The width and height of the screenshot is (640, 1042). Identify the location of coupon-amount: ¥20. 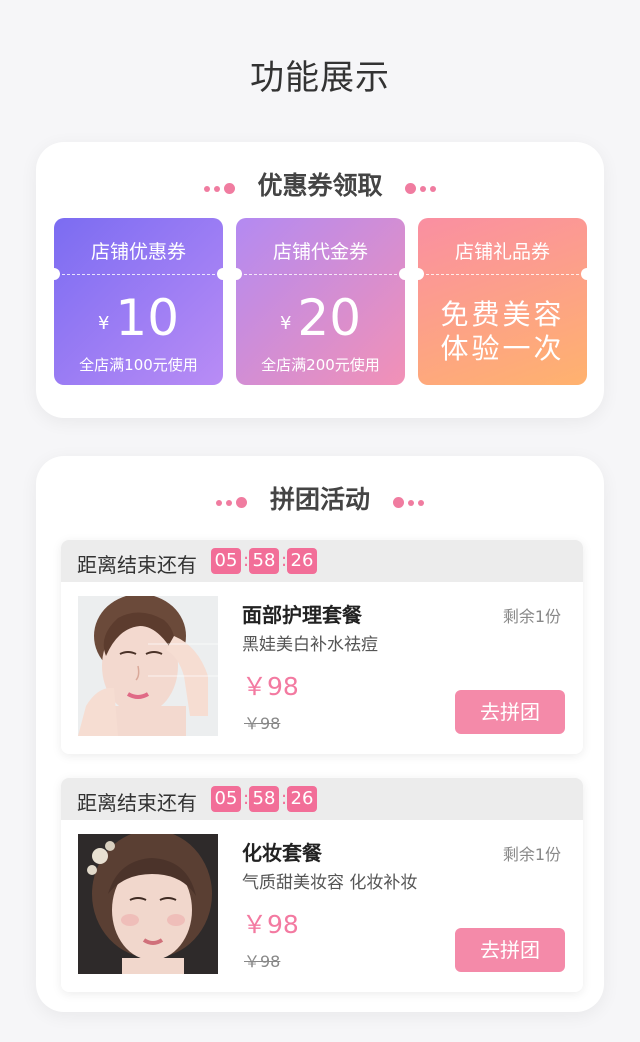
(320, 321).